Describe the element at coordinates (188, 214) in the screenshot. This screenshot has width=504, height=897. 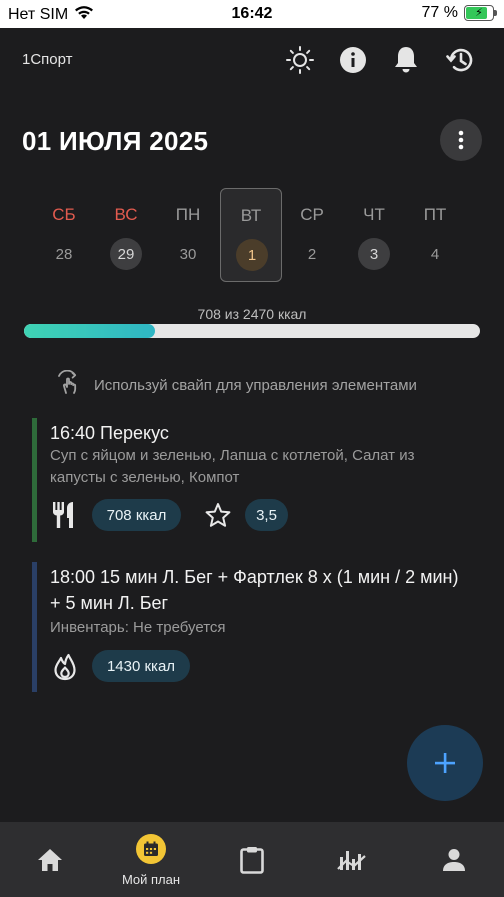
I see `week-day-name: ПН` at that location.